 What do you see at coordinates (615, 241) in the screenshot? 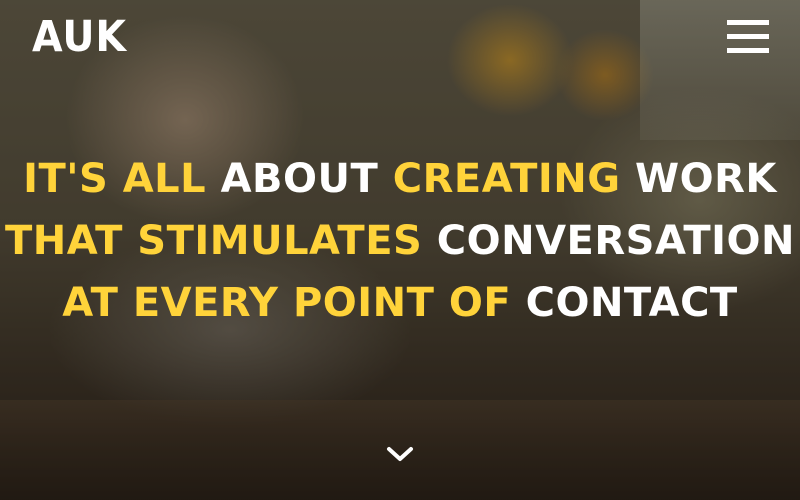
I see `headline-phrase: CONVERSATION` at bounding box center [615, 241].